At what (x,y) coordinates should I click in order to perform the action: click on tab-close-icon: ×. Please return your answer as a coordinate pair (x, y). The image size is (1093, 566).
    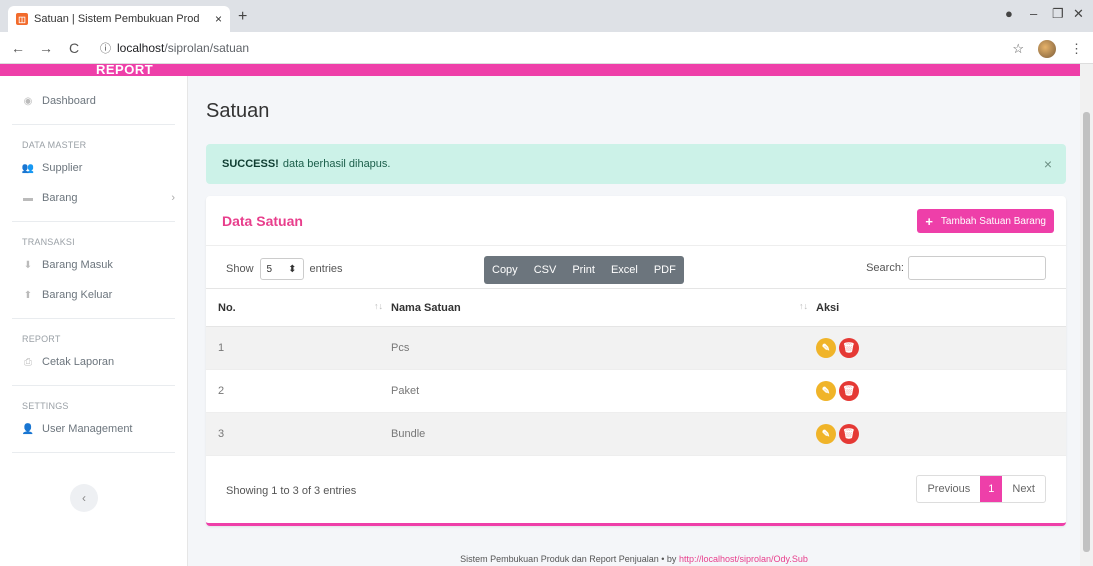
    Looking at the image, I should click on (218, 19).